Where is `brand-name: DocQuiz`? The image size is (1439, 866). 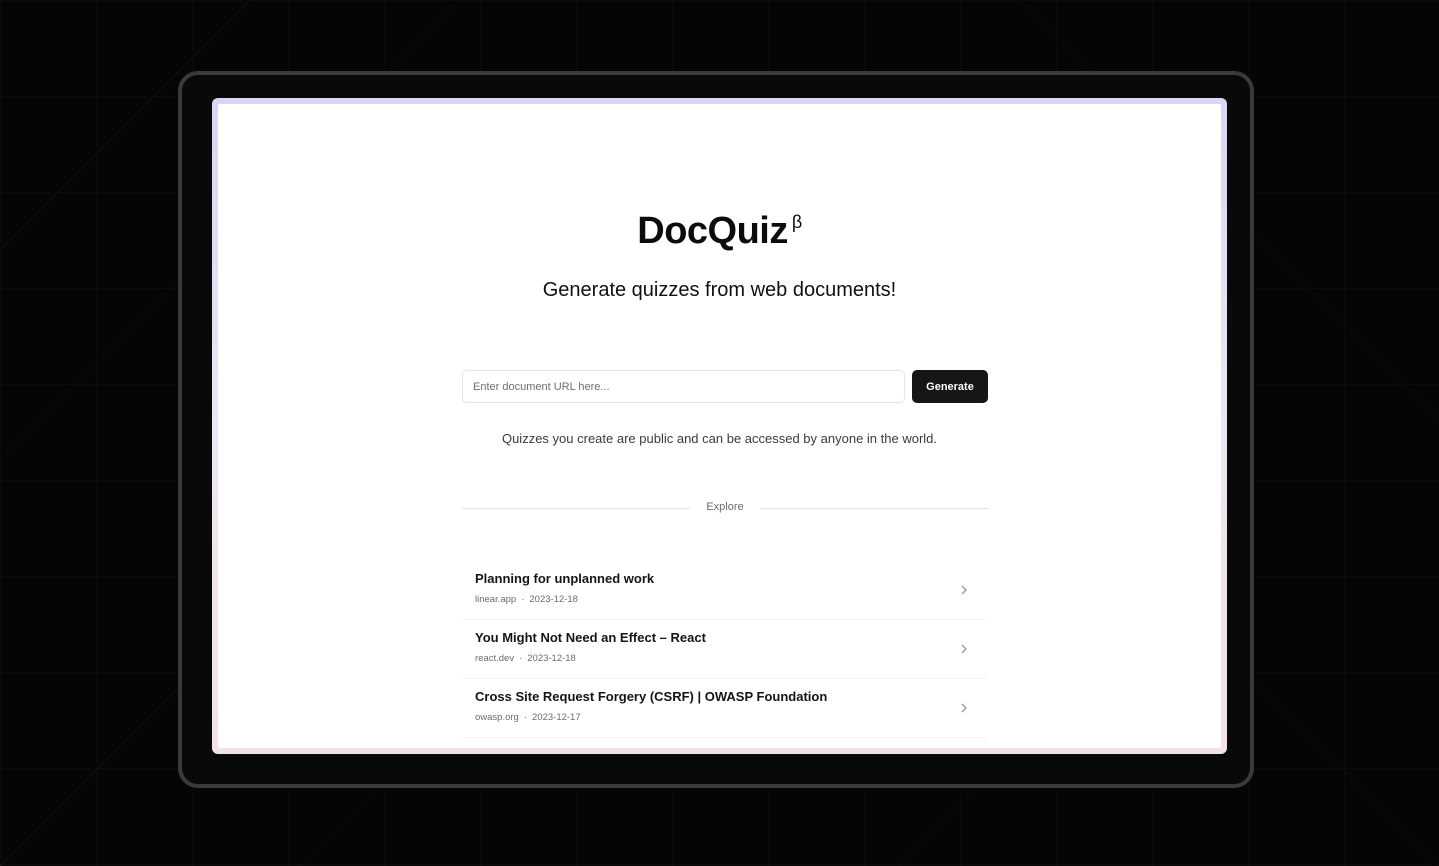 brand-name: DocQuiz is located at coordinates (712, 231).